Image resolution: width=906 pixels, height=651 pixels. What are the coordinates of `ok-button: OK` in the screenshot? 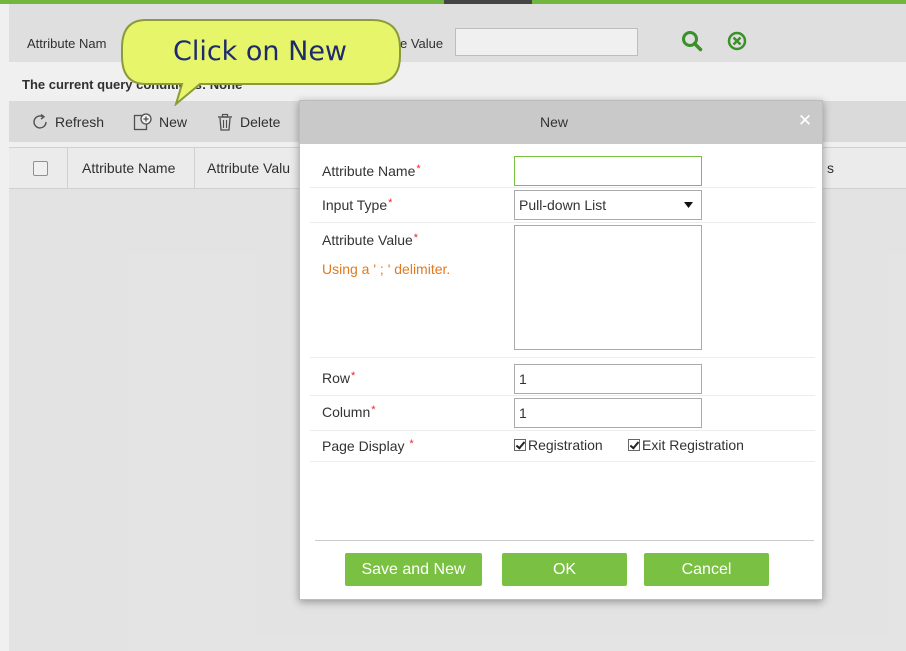 It's located at (564, 569).